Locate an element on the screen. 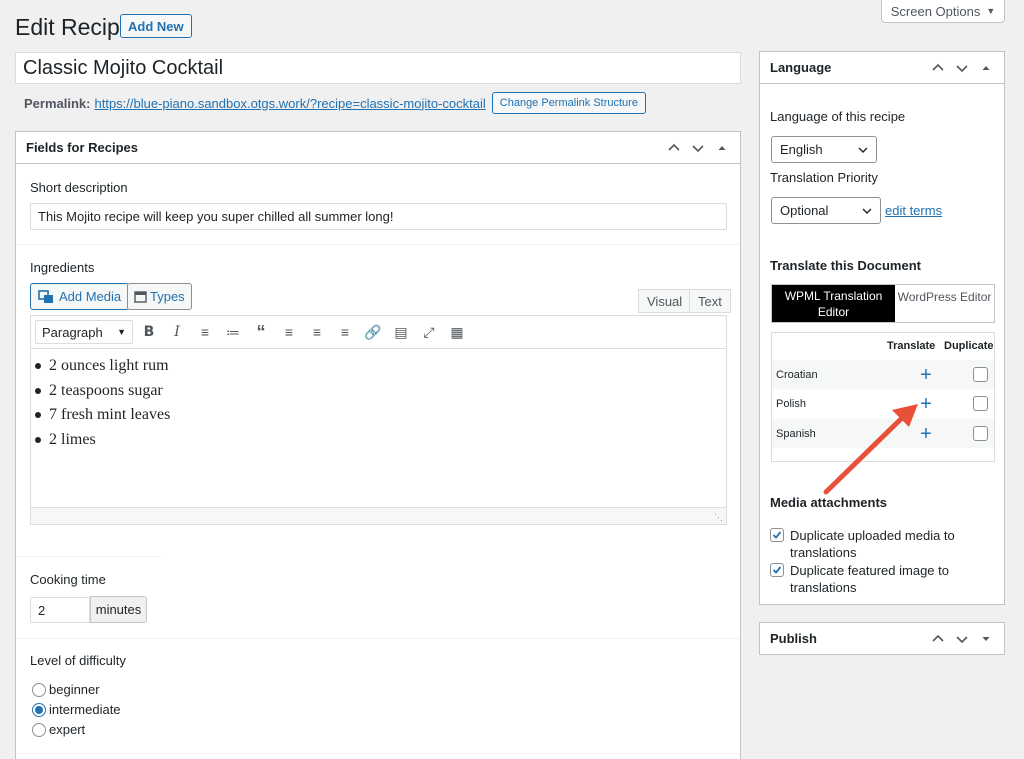 The height and width of the screenshot is (759, 1024). align-right-icon: ≡ is located at coordinates (345, 332).